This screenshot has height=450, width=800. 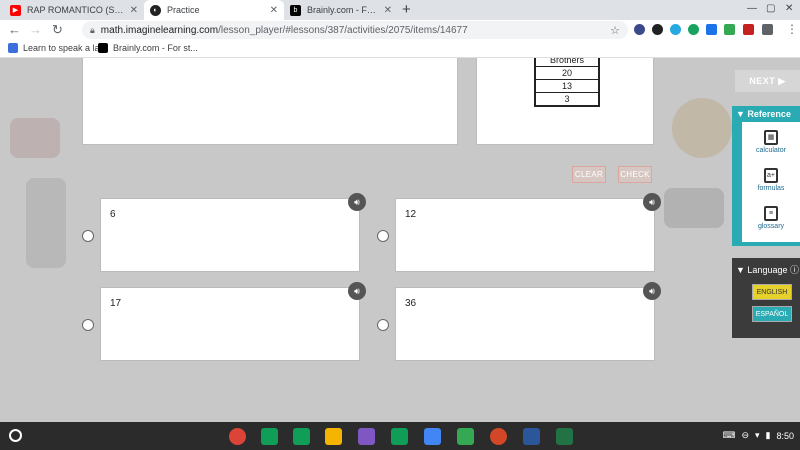 What do you see at coordinates (567, 99) in the screenshot?
I see `table-cell: 3` at bounding box center [567, 99].